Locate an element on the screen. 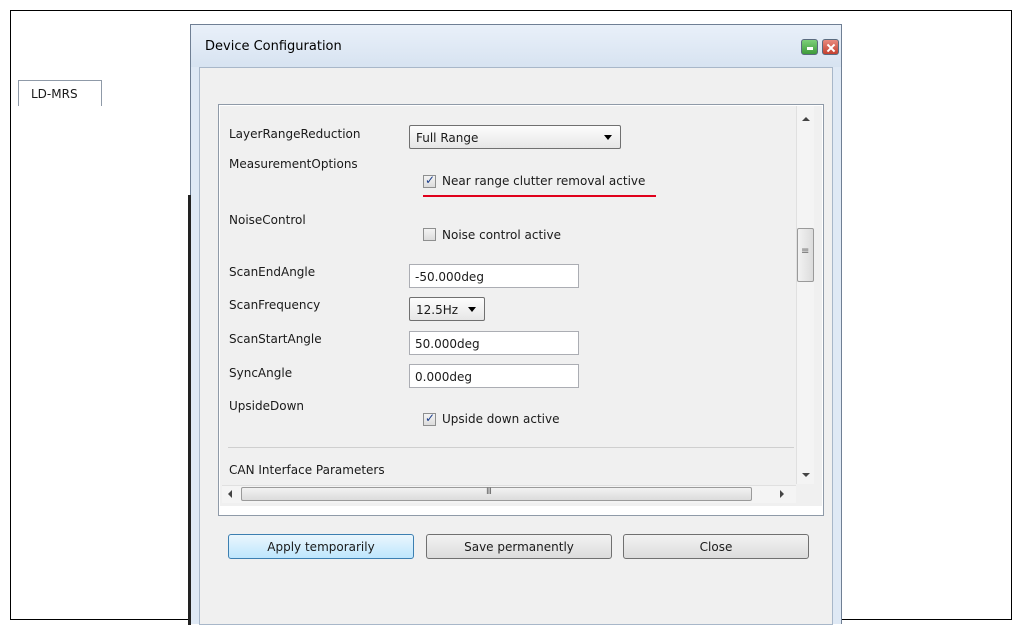 The height and width of the screenshot is (625, 1022). scan-frequency-select: 12.5Hz is located at coordinates (447, 309).